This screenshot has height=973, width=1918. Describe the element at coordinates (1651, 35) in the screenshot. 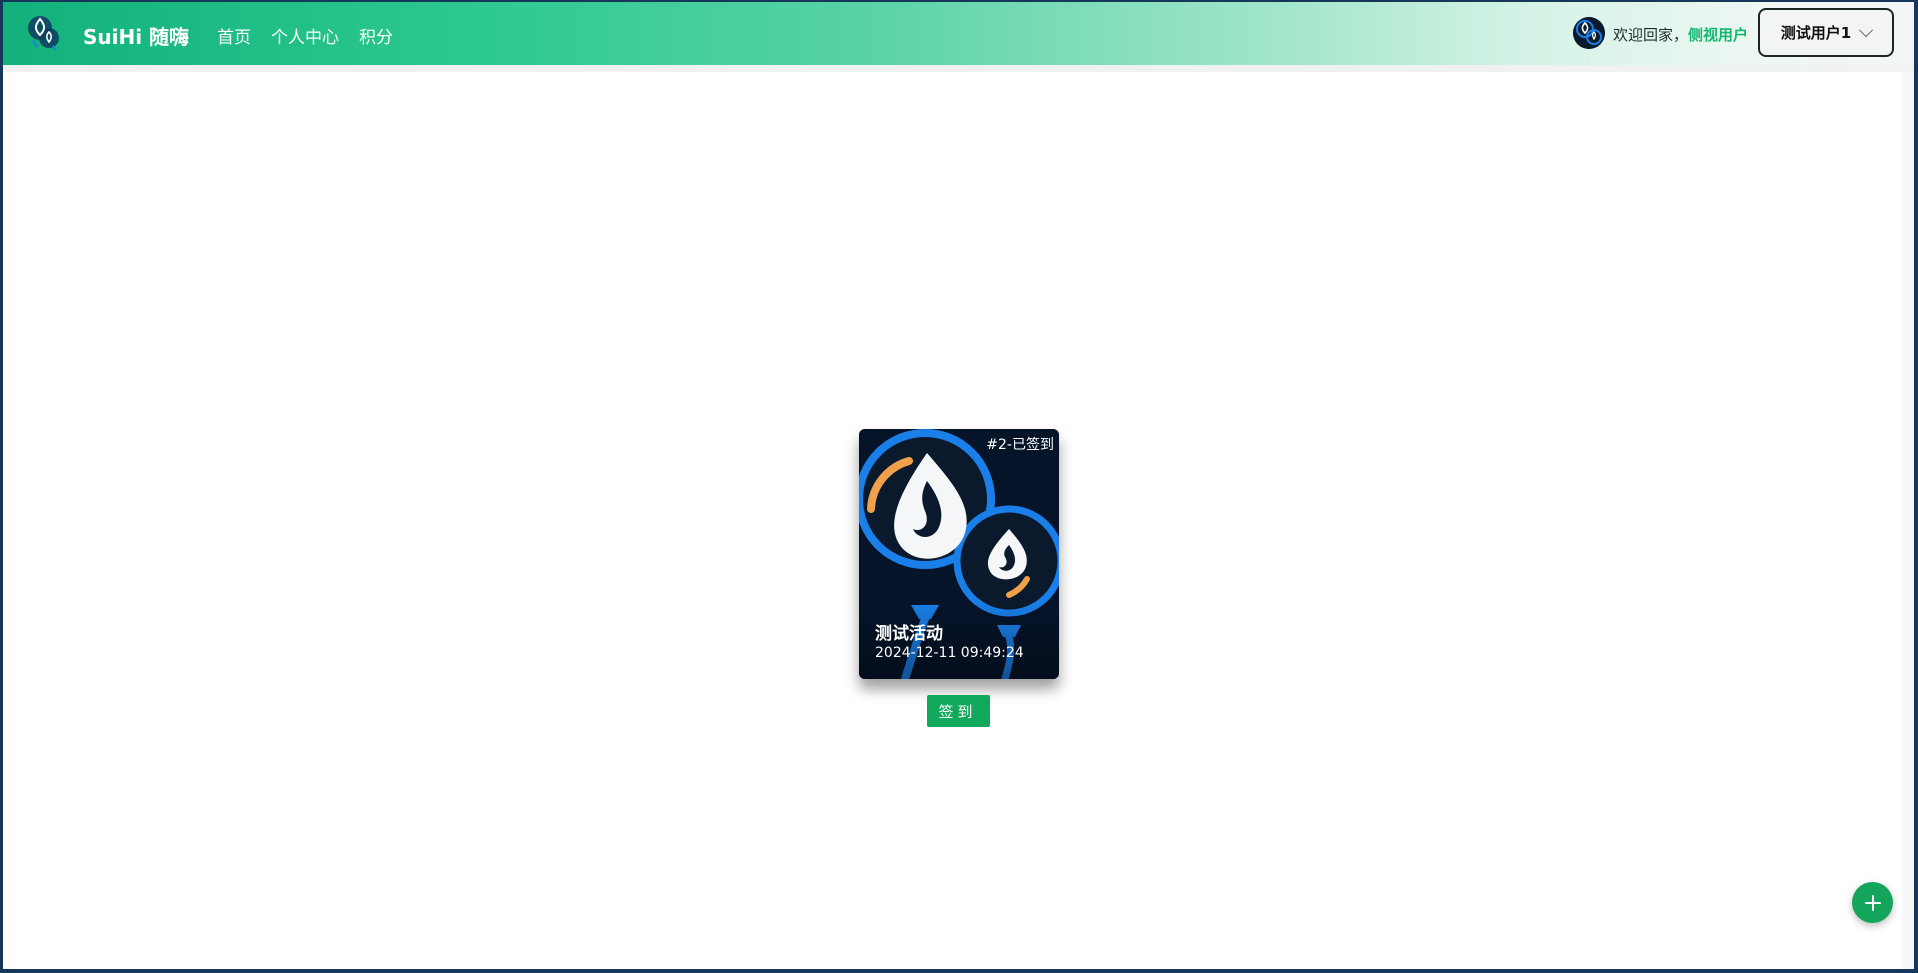

I see `welcome-prefix: 欢迎回家，` at that location.